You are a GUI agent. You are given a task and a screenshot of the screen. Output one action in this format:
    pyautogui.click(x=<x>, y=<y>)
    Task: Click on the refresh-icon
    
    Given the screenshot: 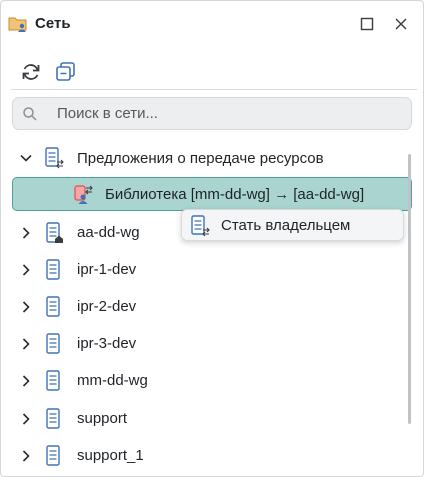 What is the action you would take?
    pyautogui.click(x=31, y=72)
    